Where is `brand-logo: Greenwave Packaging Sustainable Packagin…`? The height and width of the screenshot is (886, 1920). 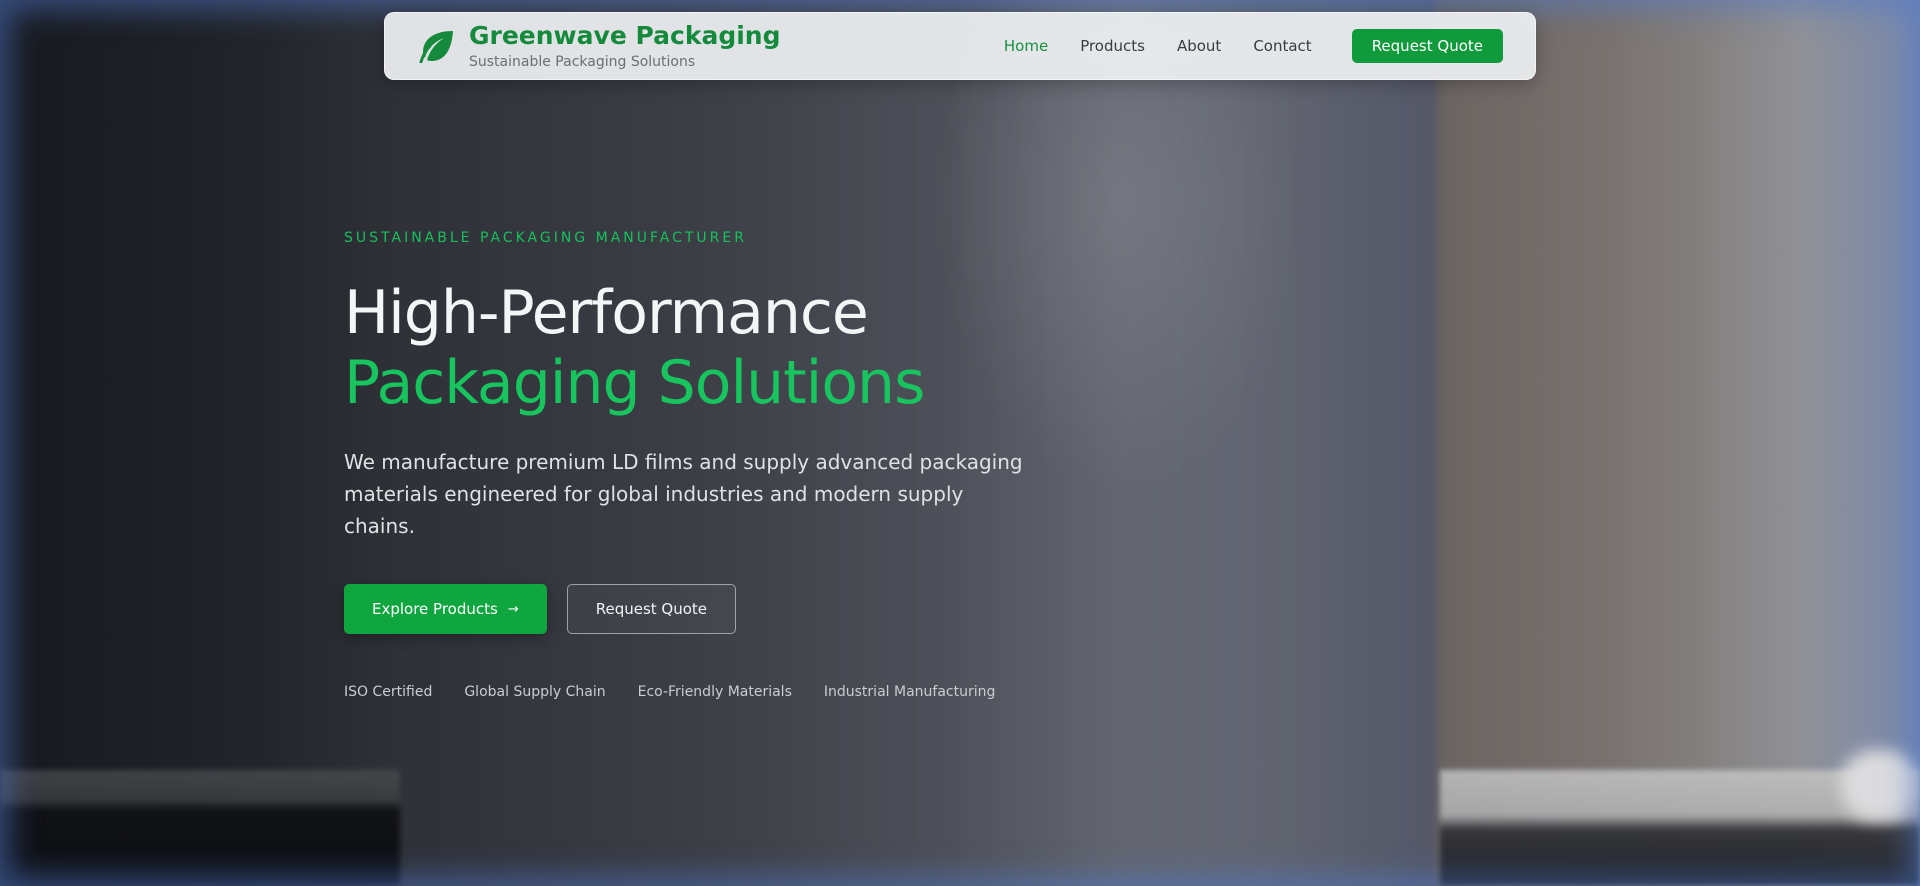 brand-logo: Greenwave Packaging Sustainable Packagin… is located at coordinates (598, 46).